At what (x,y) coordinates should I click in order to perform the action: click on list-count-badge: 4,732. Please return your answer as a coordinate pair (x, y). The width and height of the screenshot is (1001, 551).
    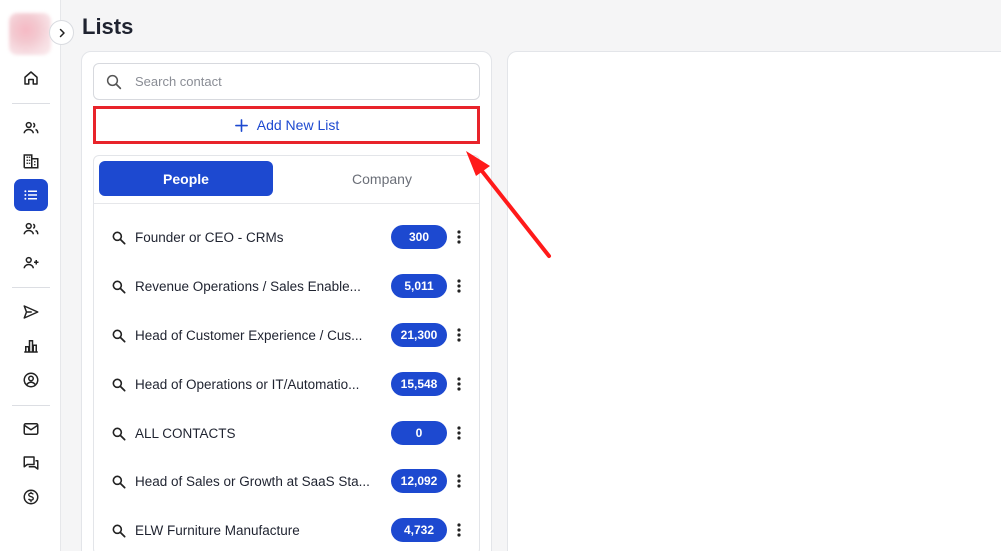
    Looking at the image, I should click on (419, 530).